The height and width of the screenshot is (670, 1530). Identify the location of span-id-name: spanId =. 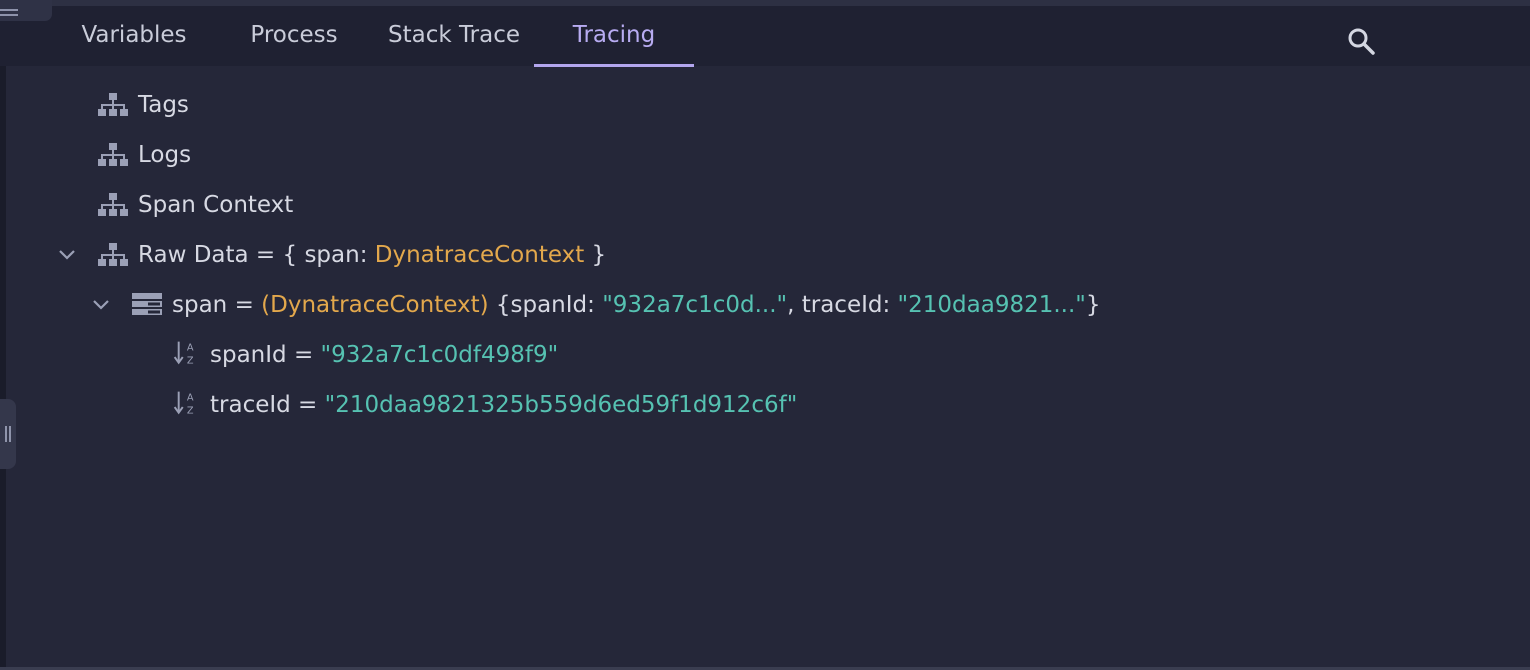
(265, 355).